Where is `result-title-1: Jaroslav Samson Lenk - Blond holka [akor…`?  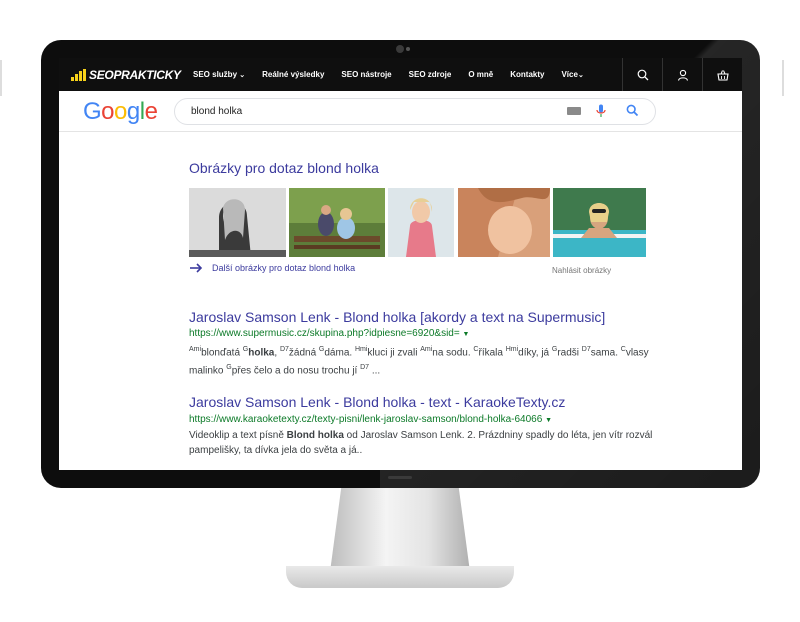
result-title-1: Jaroslav Samson Lenk - Blond holka [akor… is located at coordinates (397, 317).